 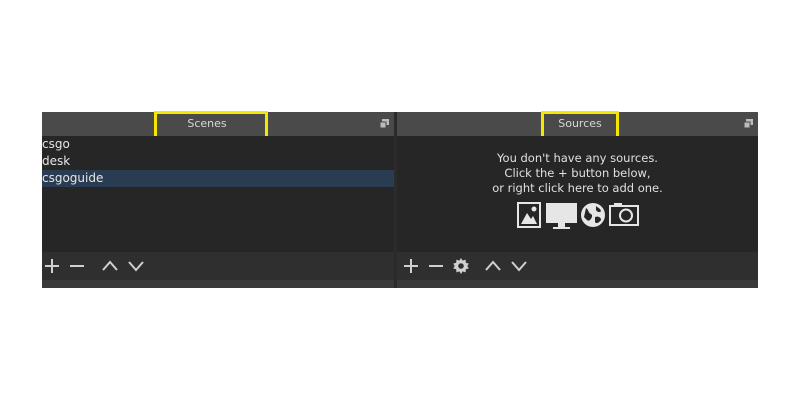 I want to click on sources-toolbar, so click(x=577, y=266).